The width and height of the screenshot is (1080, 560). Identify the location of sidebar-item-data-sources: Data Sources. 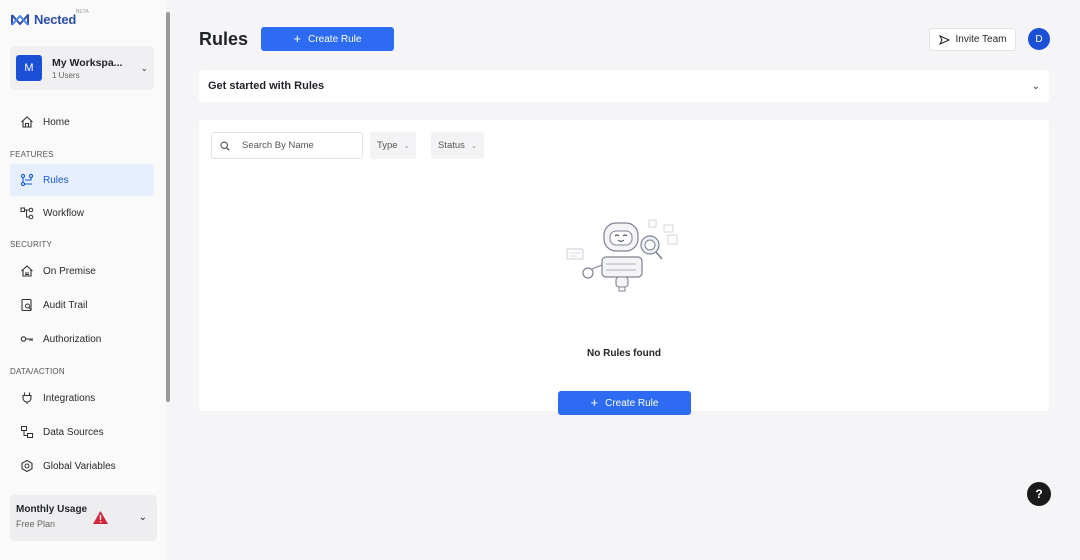
(82, 432).